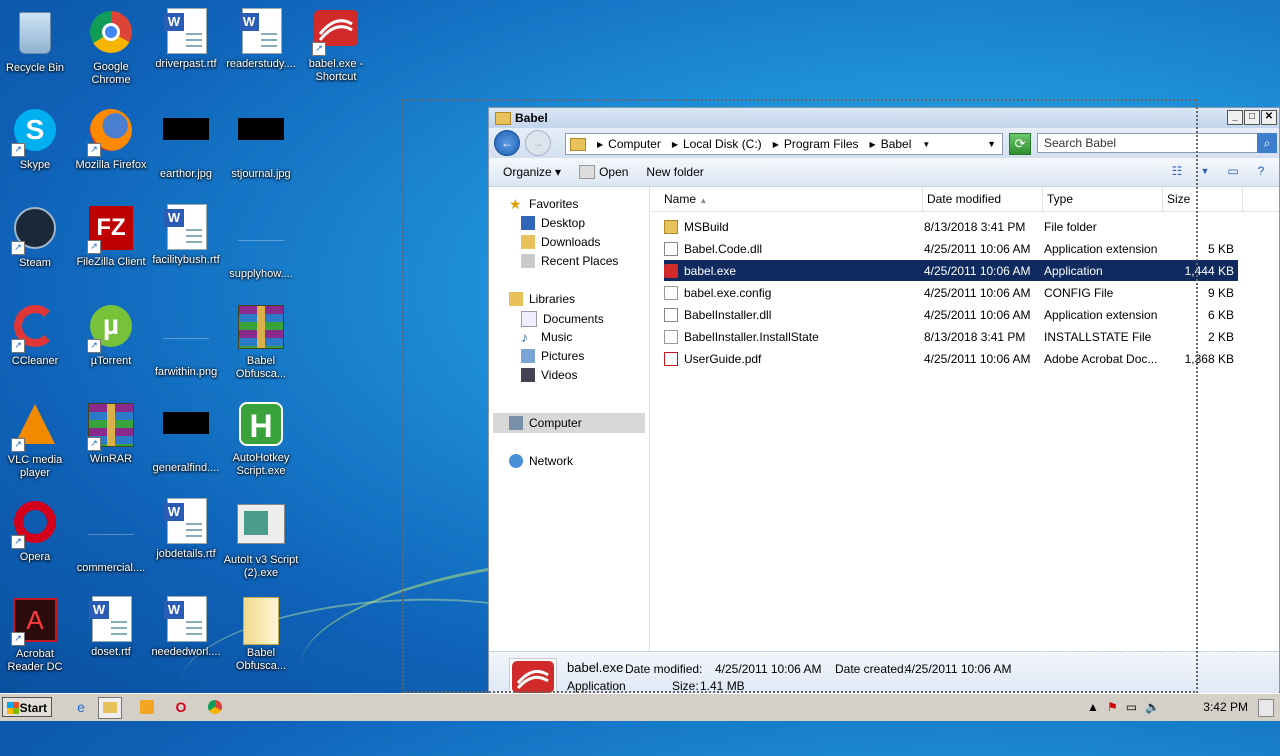 The image size is (1280, 756). Describe the element at coordinates (560, 242) in the screenshot. I see `nav-downloads: Downloads` at that location.